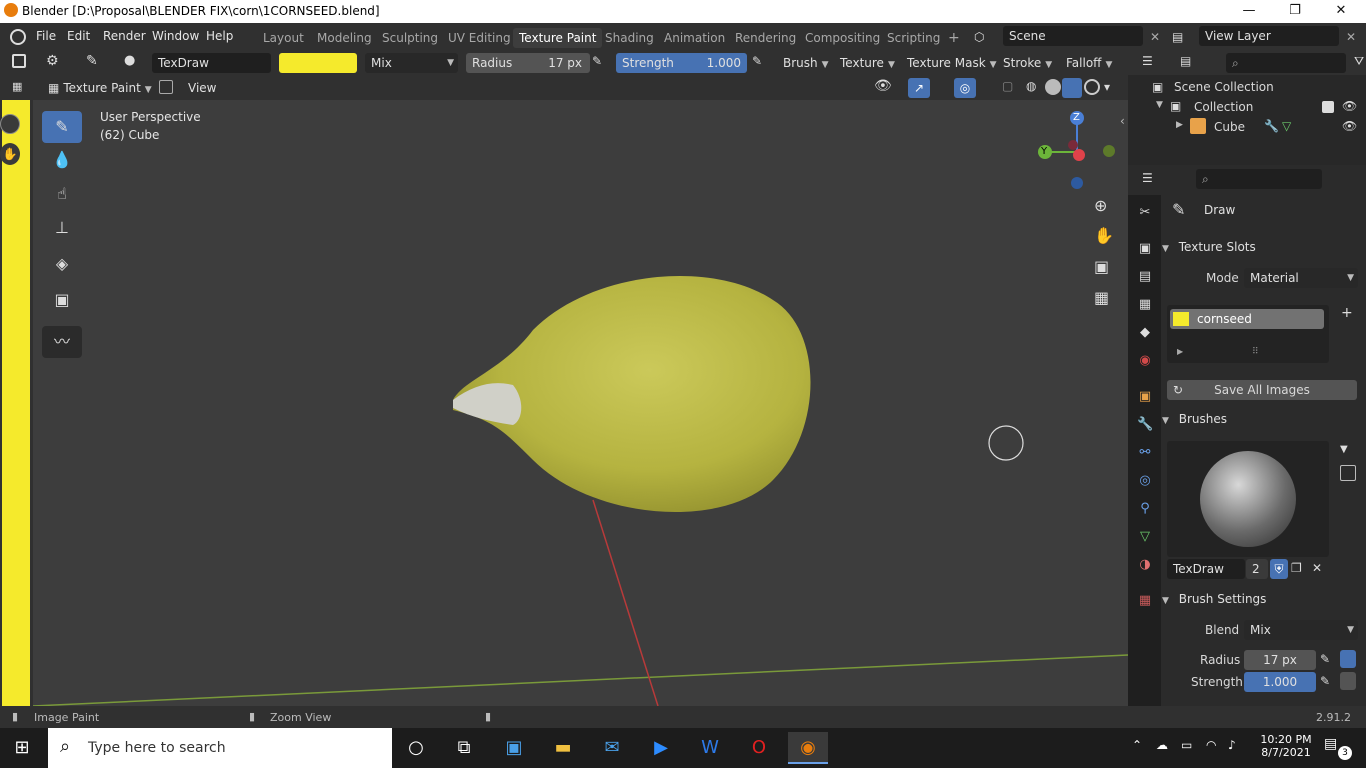 The height and width of the screenshot is (768, 1366). Describe the element at coordinates (283, 38) in the screenshot. I see `tab-layout: Layout` at that location.